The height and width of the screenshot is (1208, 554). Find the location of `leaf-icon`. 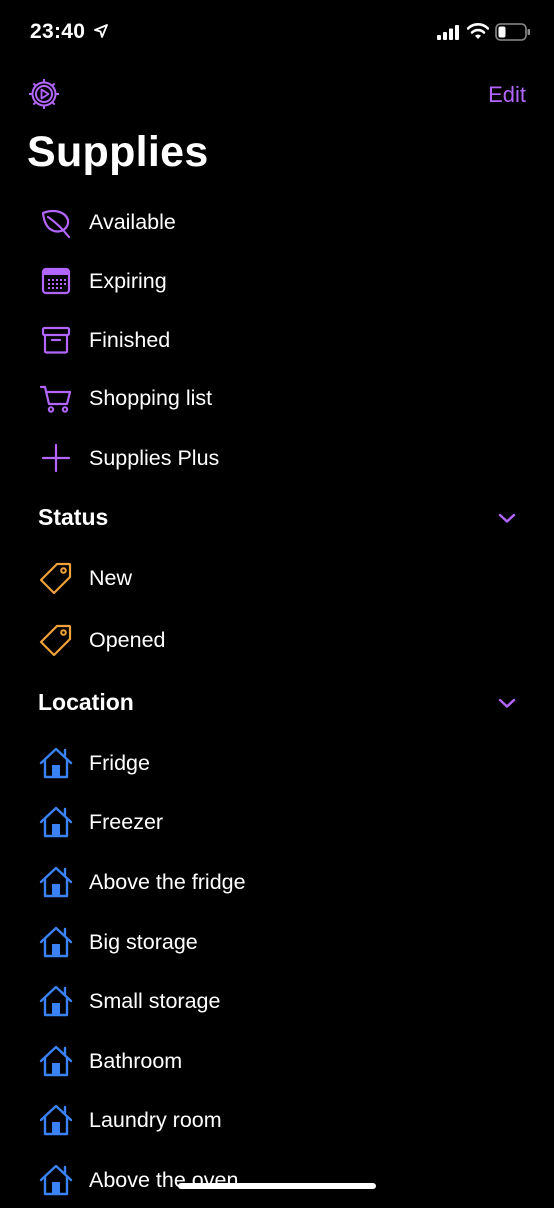

leaf-icon is located at coordinates (56, 224).